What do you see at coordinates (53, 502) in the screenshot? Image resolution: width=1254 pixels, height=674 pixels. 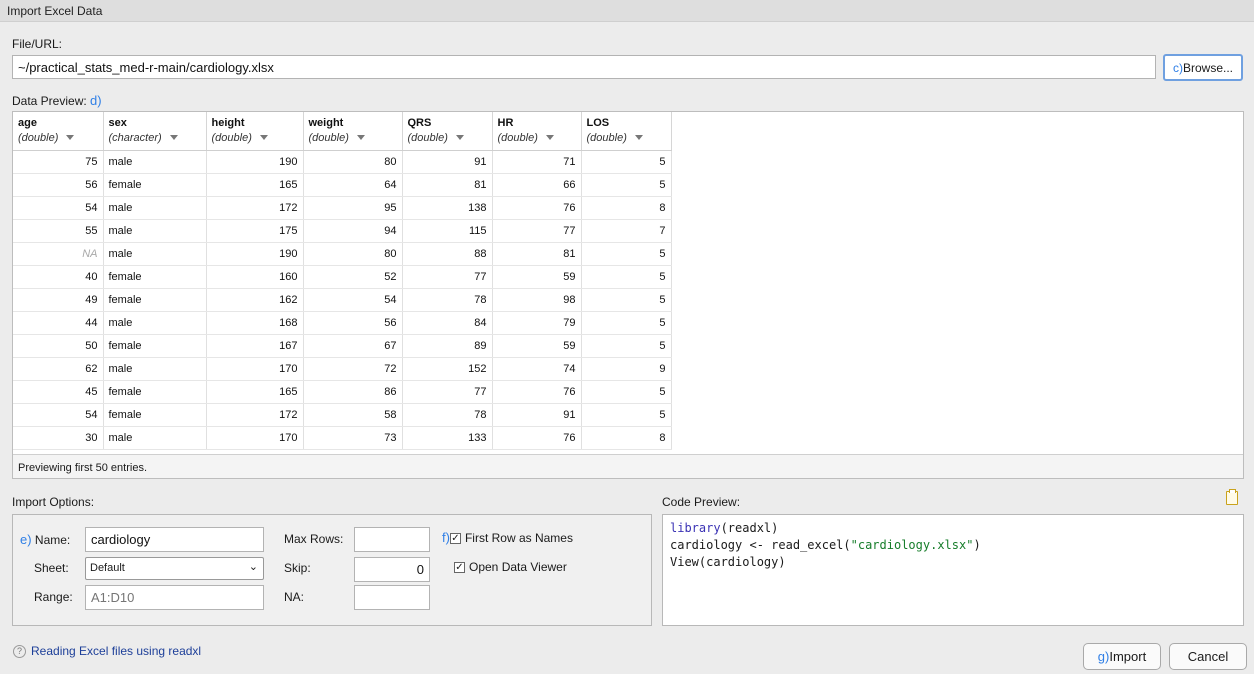 I see `import-options-label: Import Options:` at bounding box center [53, 502].